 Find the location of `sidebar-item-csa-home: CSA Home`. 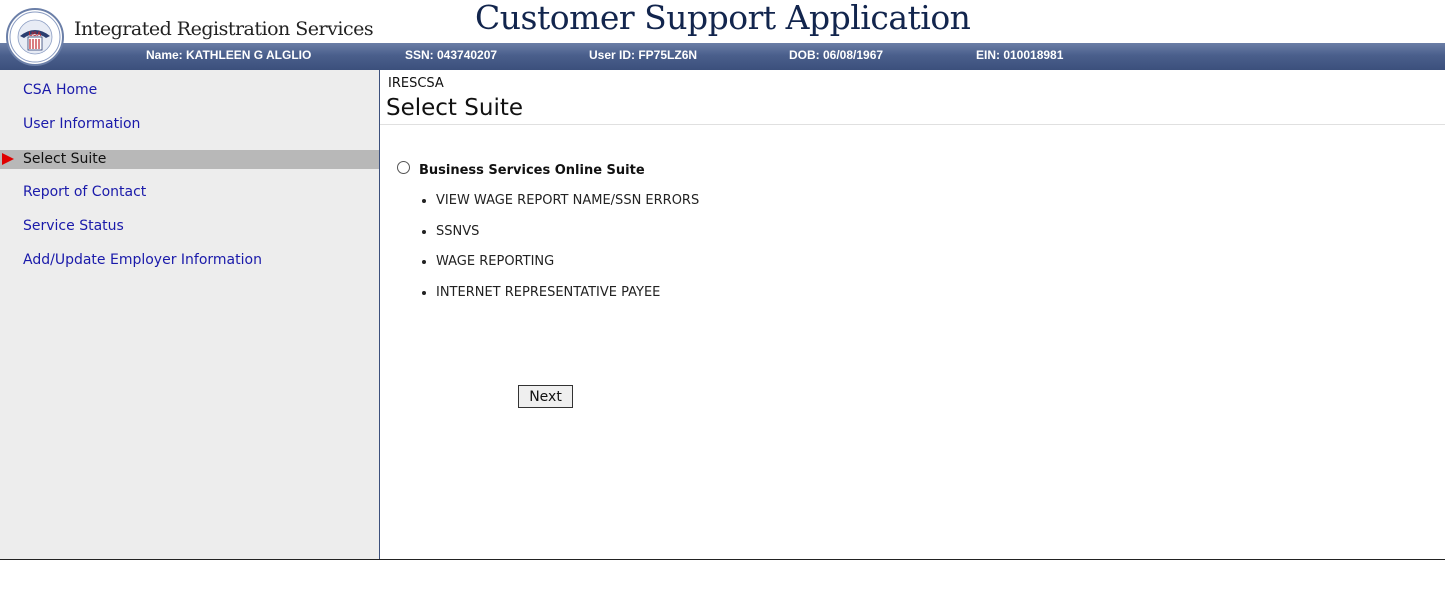

sidebar-item-csa-home: CSA Home is located at coordinates (189, 90).